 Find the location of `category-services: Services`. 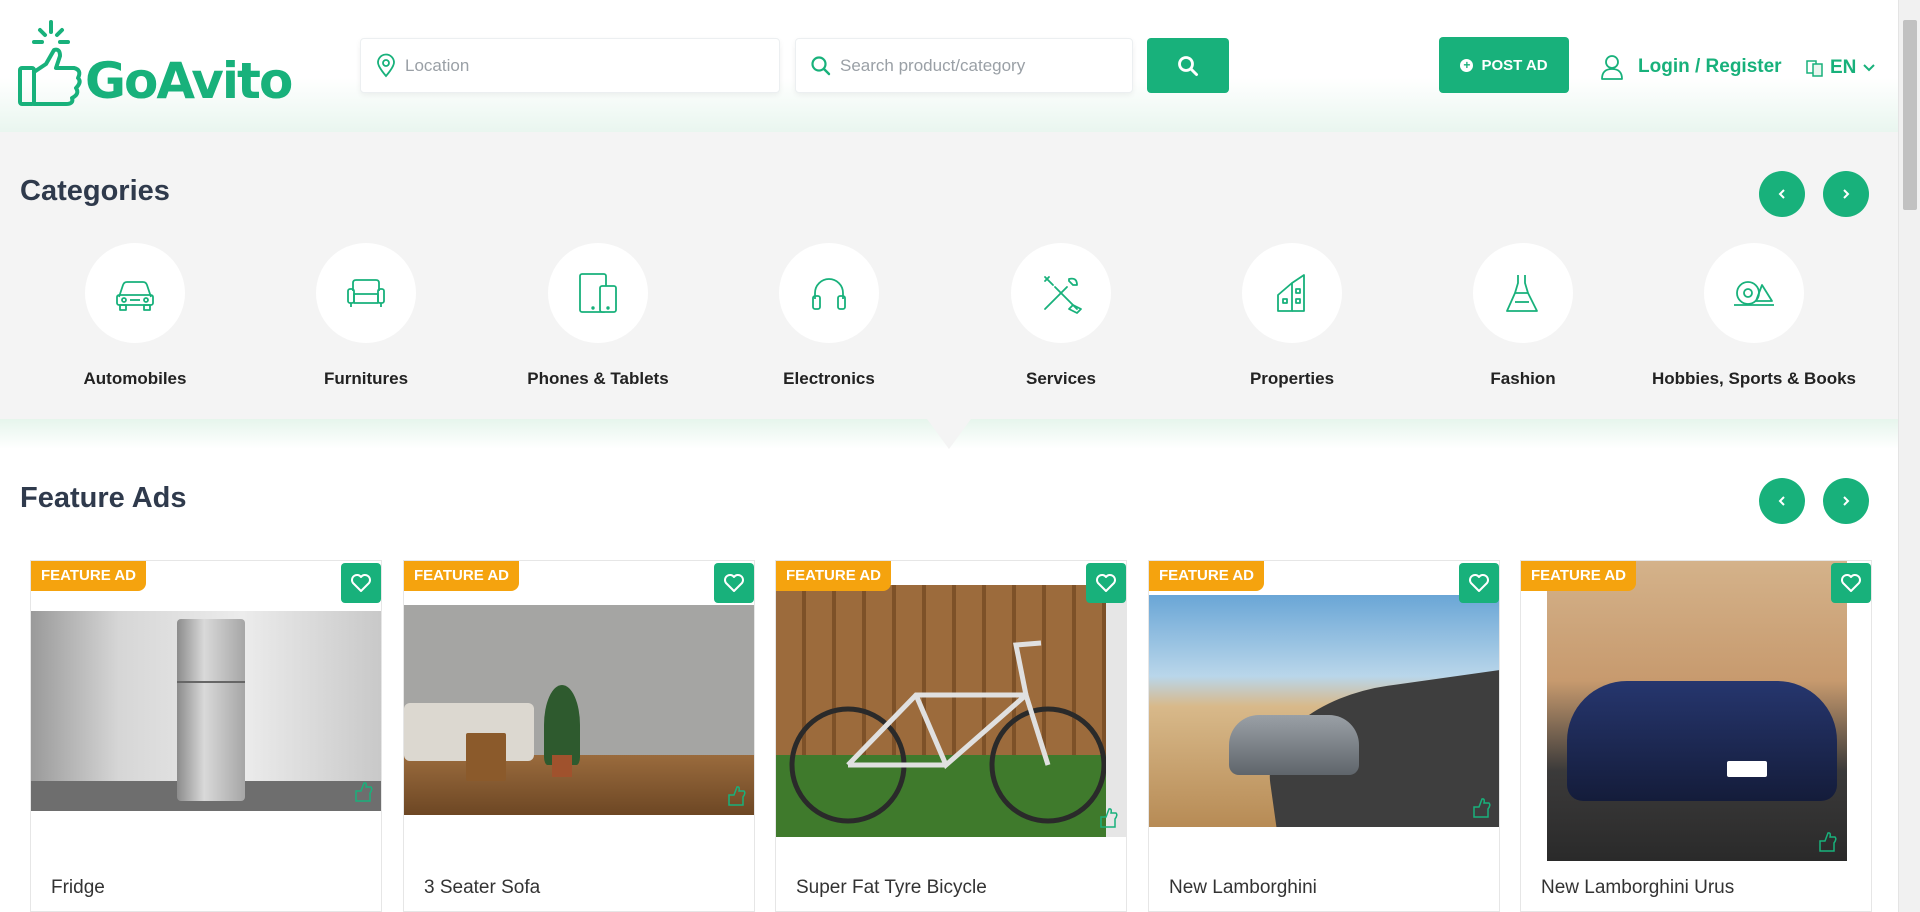

category-services: Services is located at coordinates (1061, 316).